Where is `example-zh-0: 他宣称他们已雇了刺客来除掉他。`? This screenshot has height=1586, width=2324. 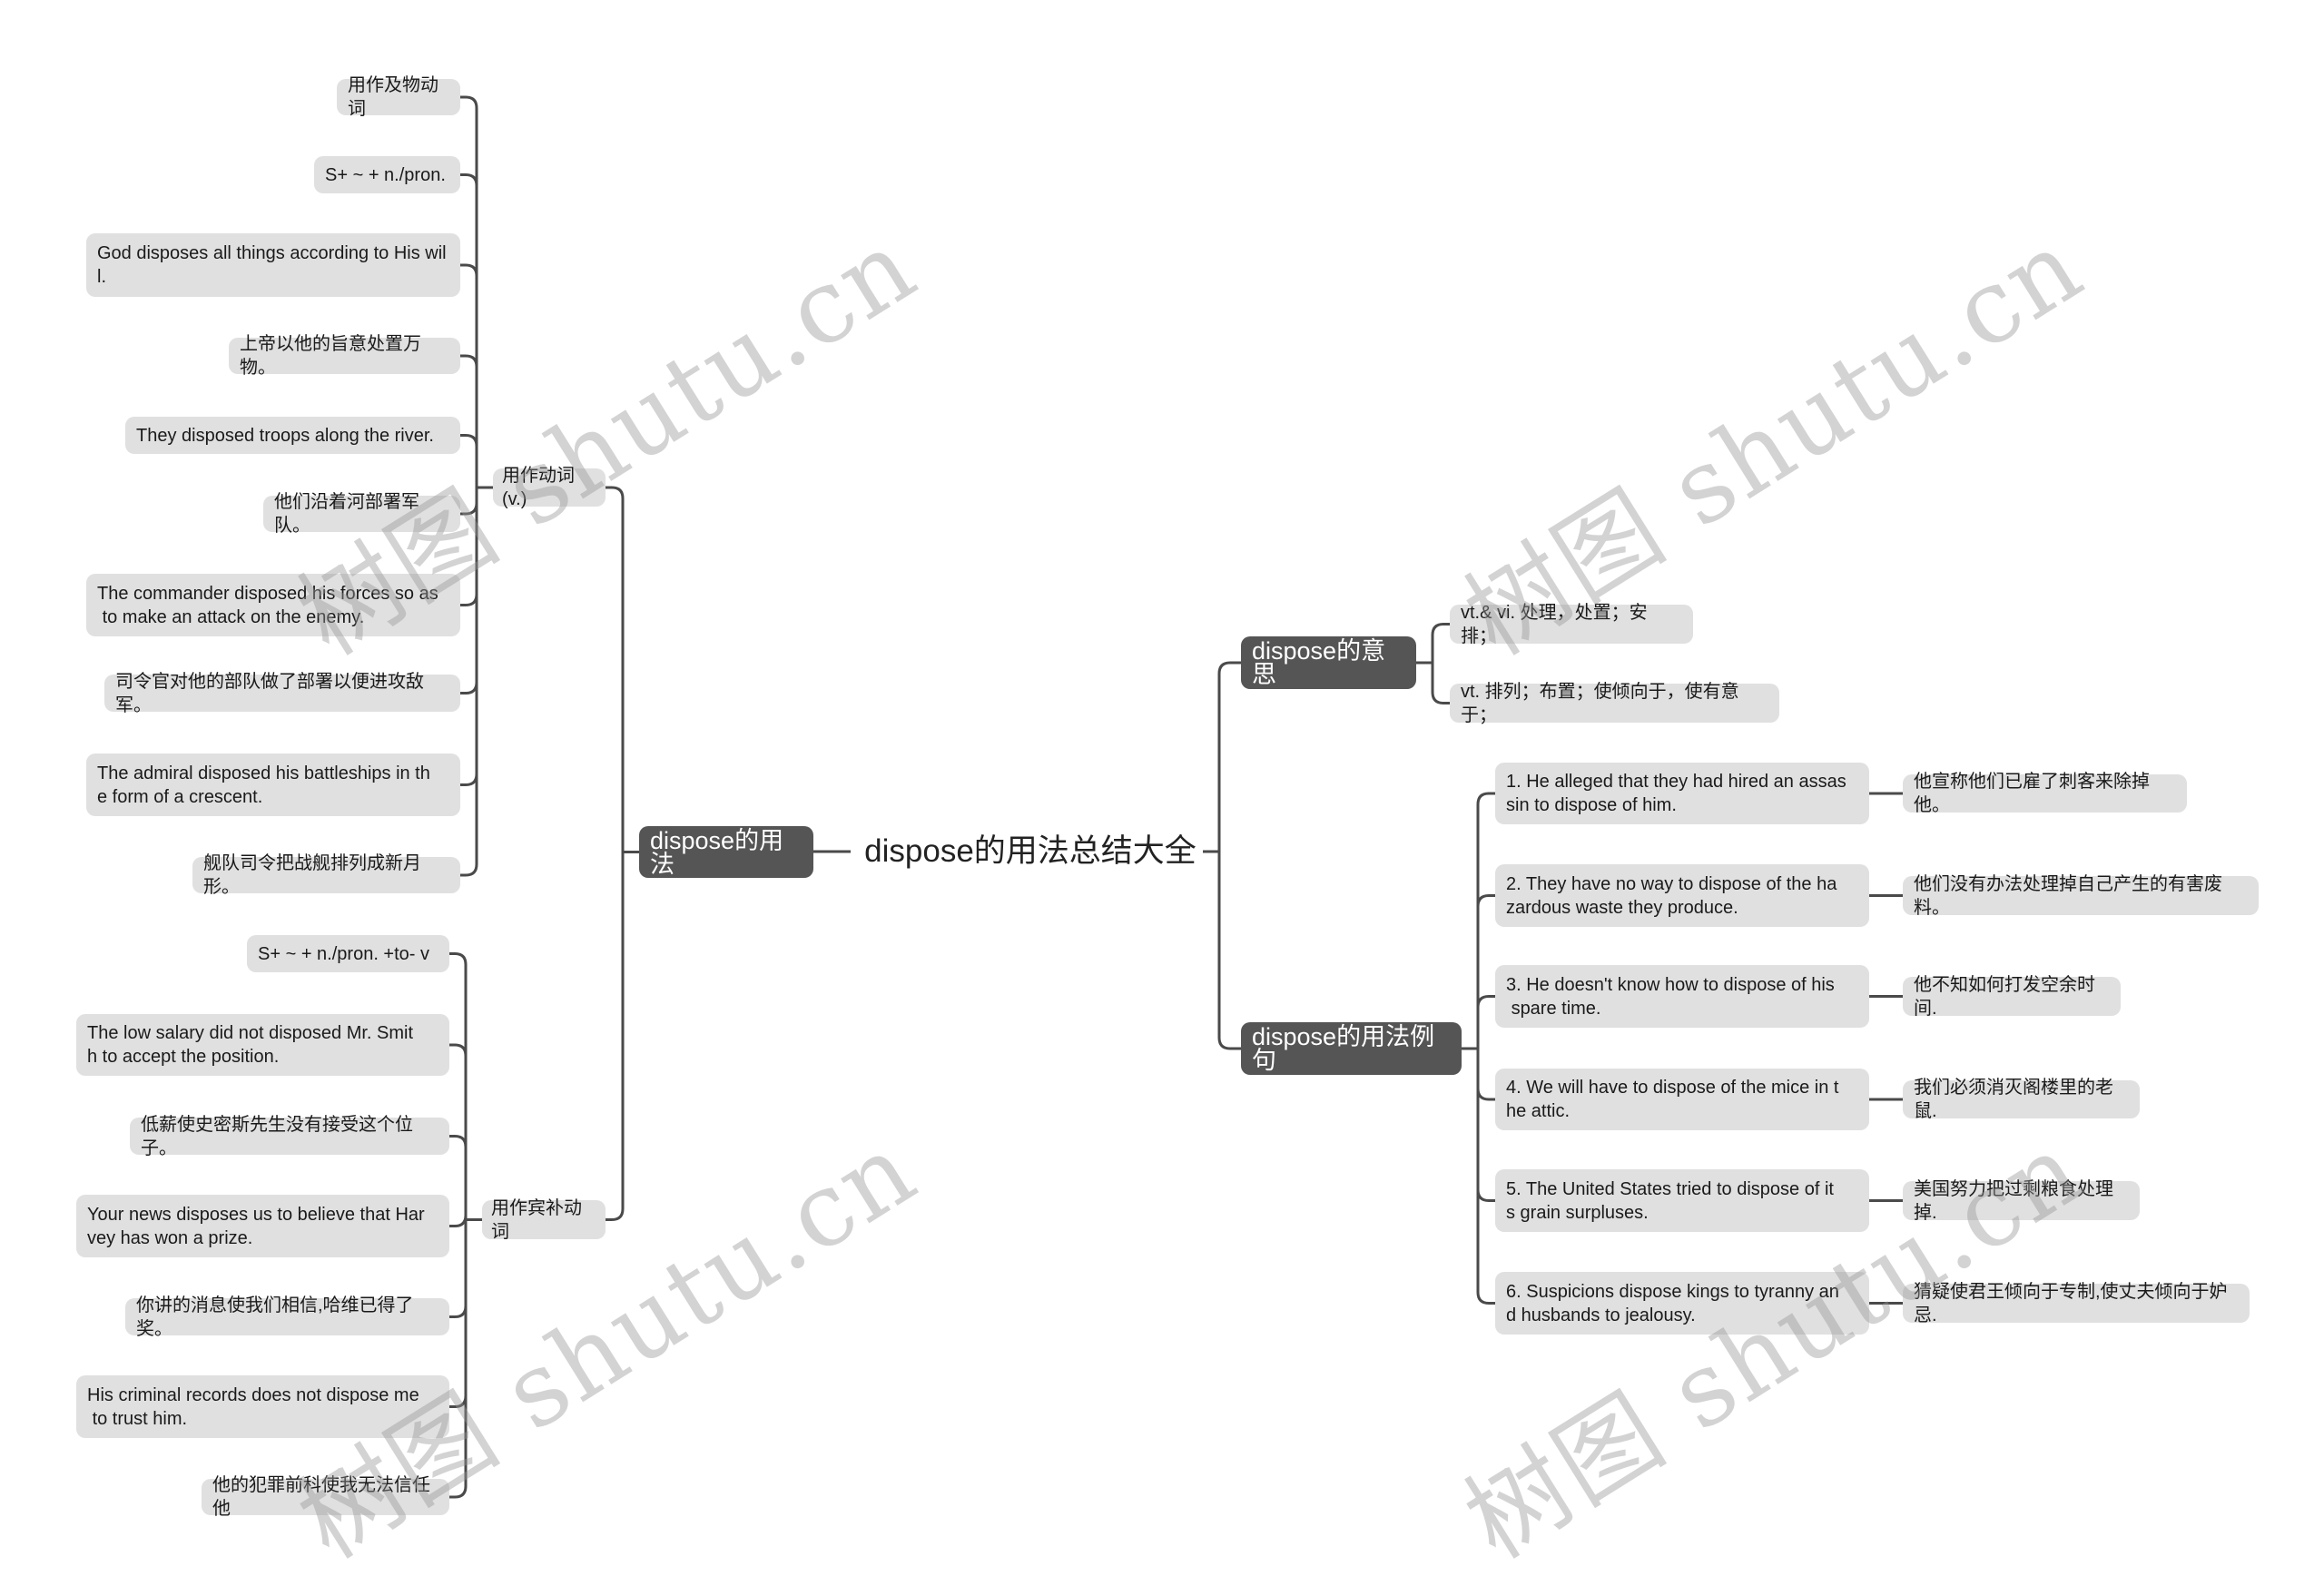
example-zh-0: 他宣称他们已雇了刺客来除掉他。 is located at coordinates (2045, 794).